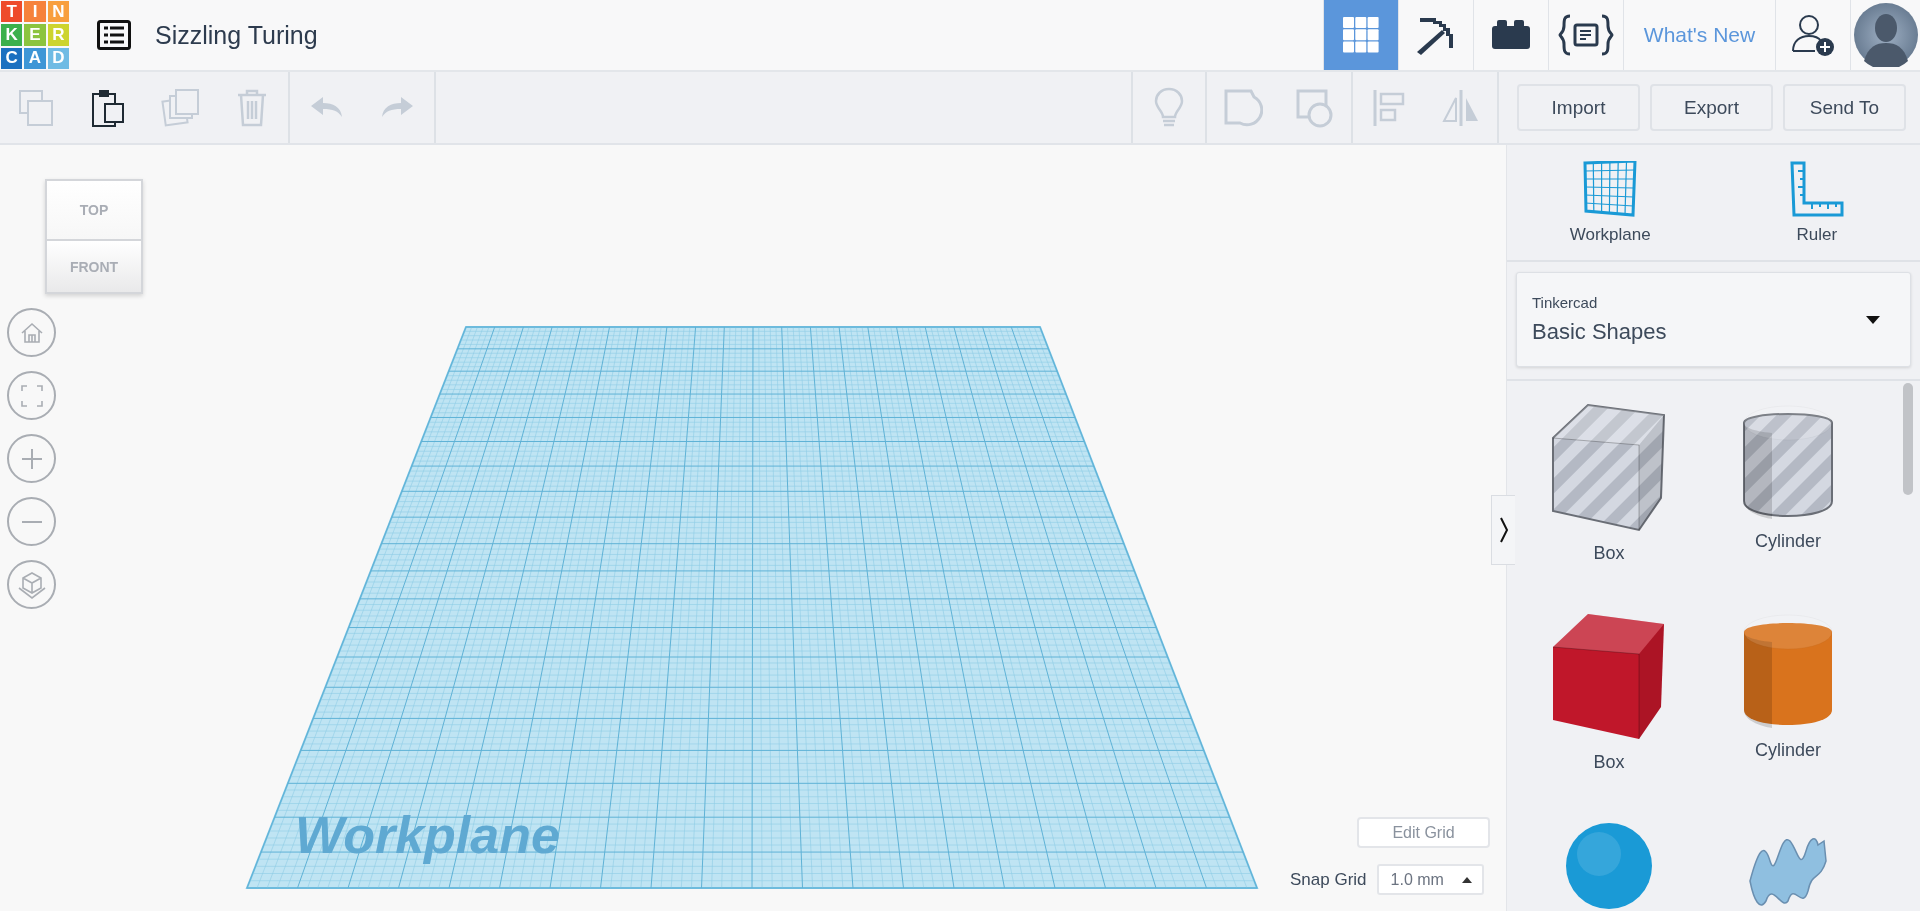 Image resolution: width=1920 pixels, height=911 pixels. Describe the element at coordinates (1816, 188) in the screenshot. I see `ruler-icon` at that location.